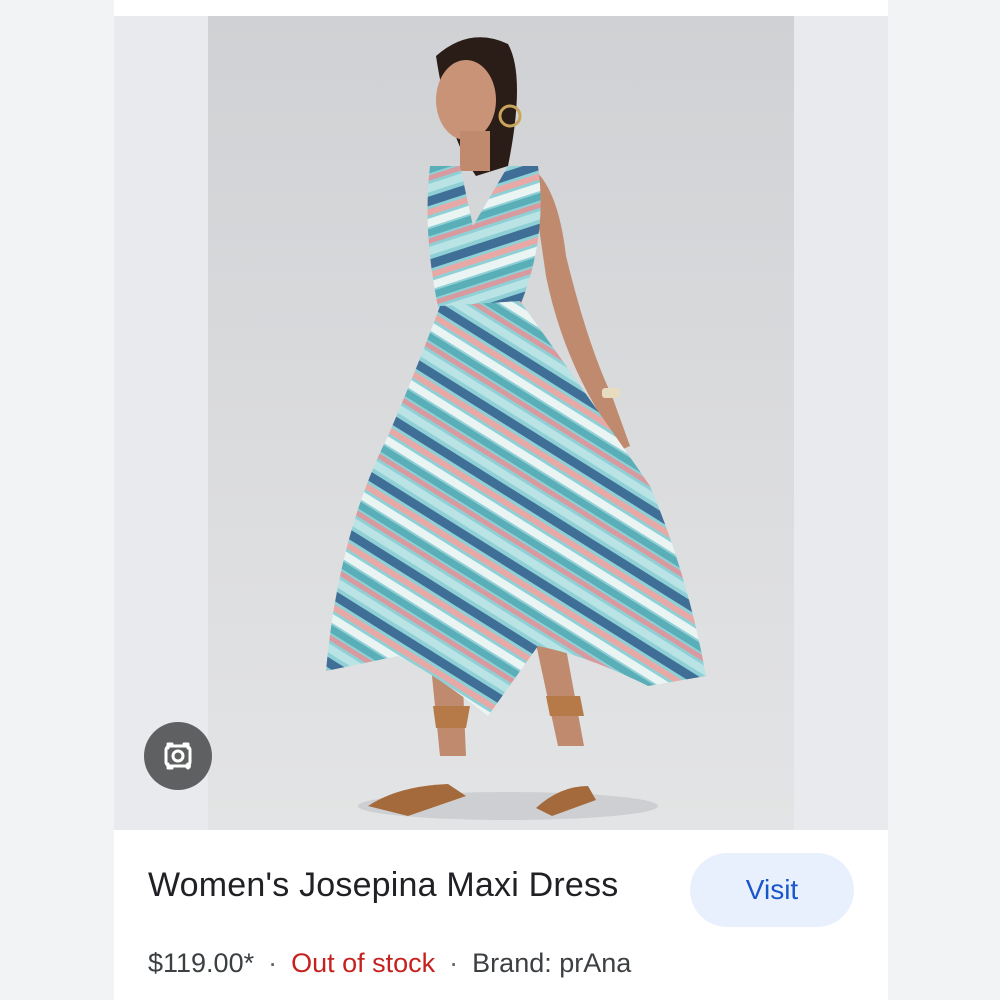 This screenshot has height=1000, width=1000. What do you see at coordinates (363, 963) in the screenshot?
I see `stock-status: Out of stock` at bounding box center [363, 963].